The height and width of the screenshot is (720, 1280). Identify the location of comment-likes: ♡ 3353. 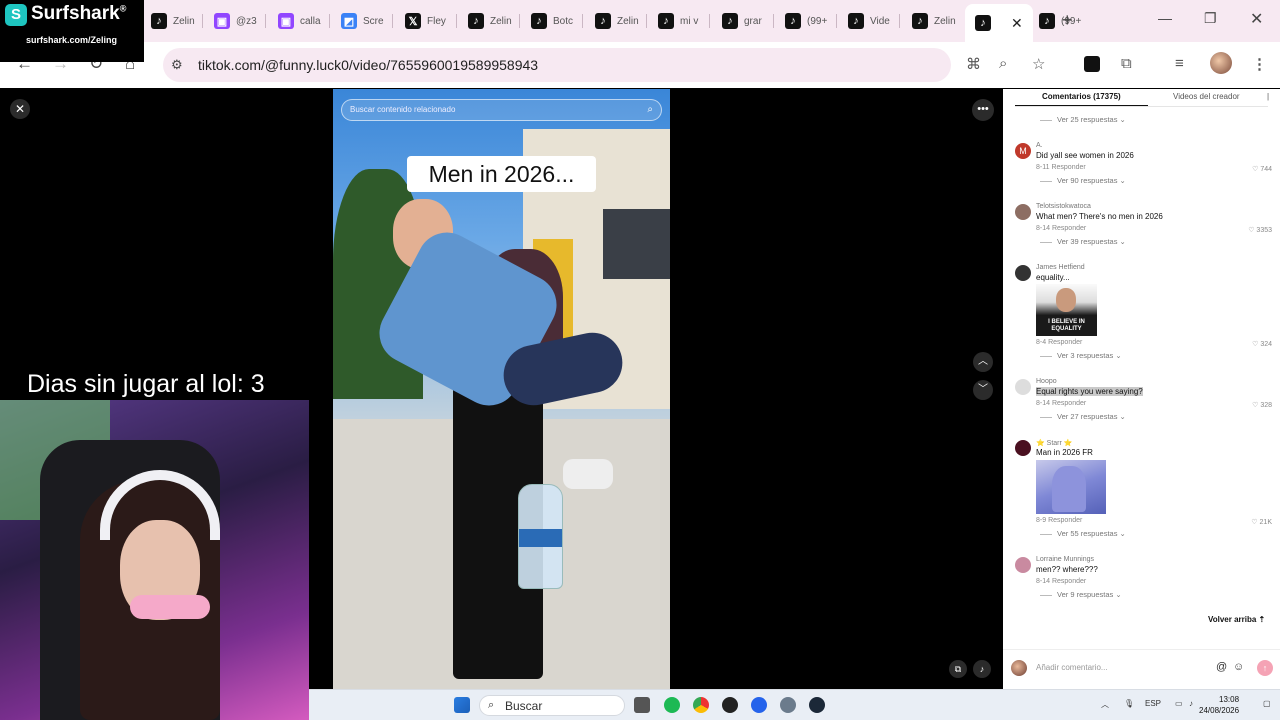
(1260, 230).